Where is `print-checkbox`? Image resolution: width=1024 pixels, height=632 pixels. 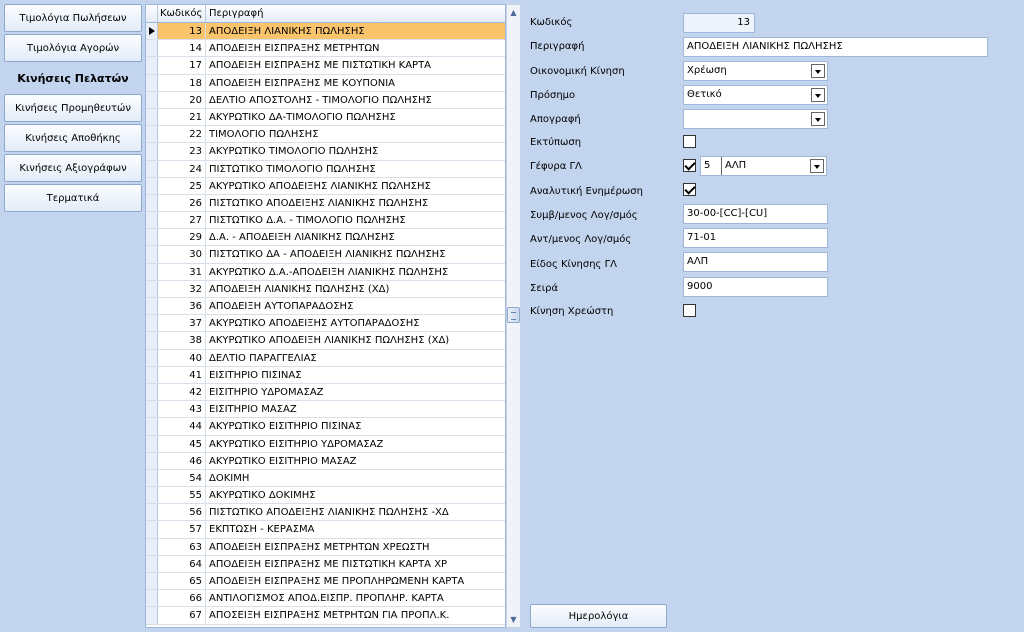
print-checkbox is located at coordinates (689, 141).